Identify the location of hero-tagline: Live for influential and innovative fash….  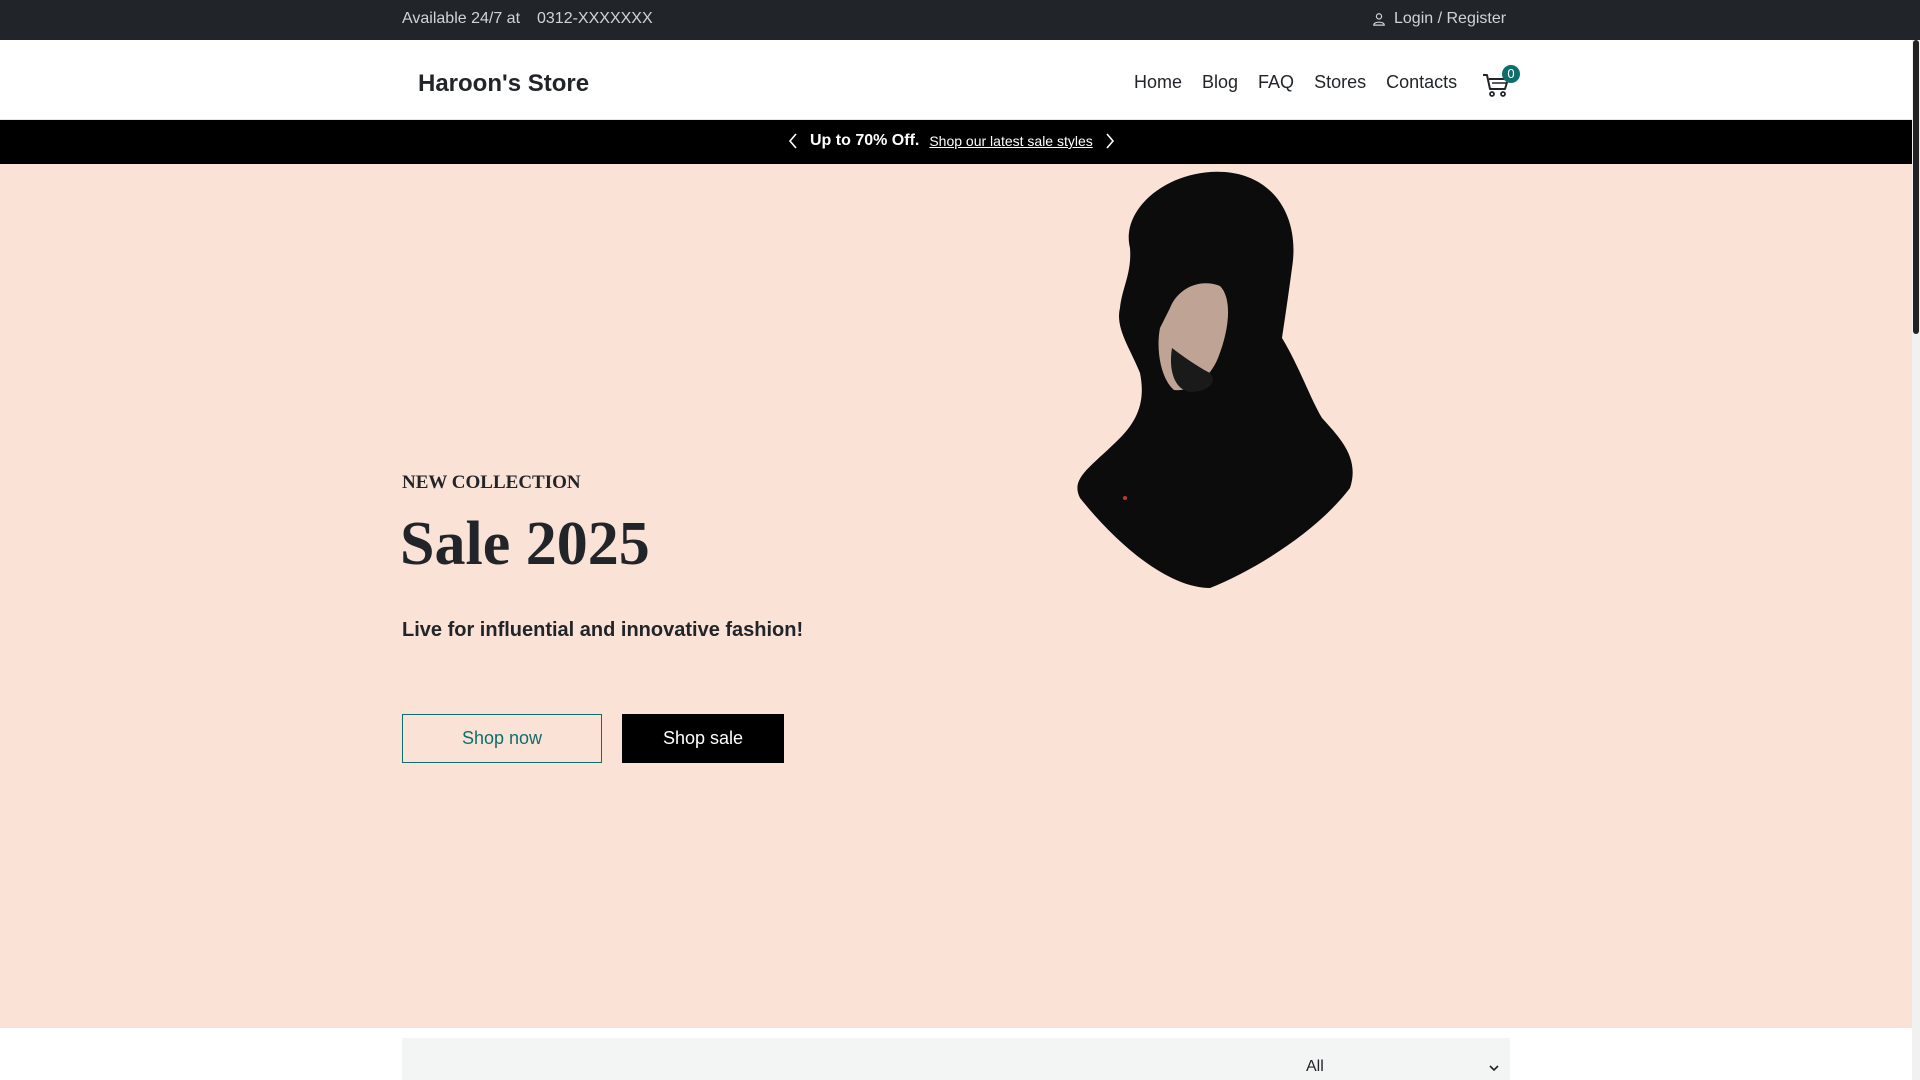
(603, 630).